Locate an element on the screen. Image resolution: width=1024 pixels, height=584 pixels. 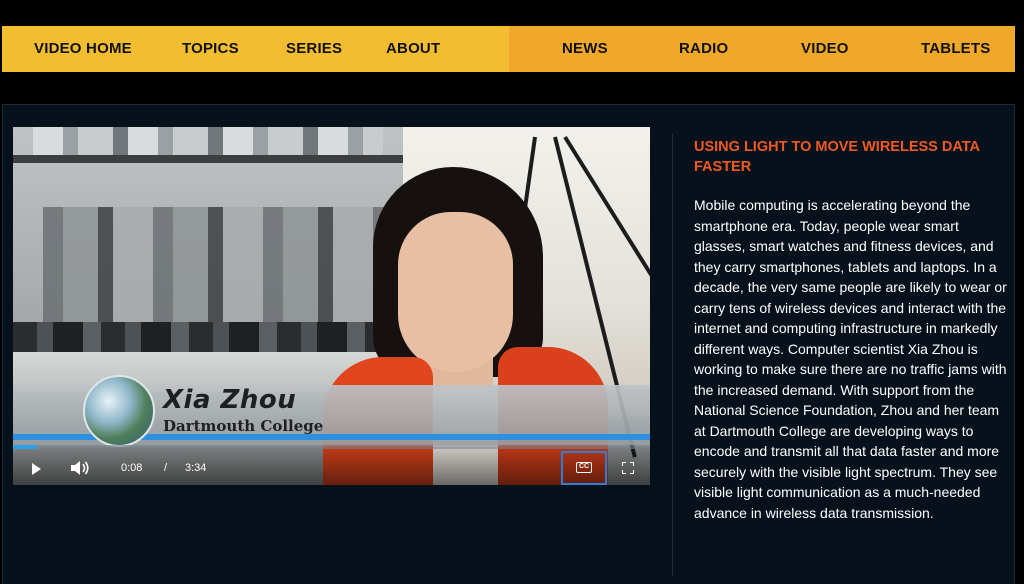
closed-captions-icon: CC is located at coordinates (584, 467).